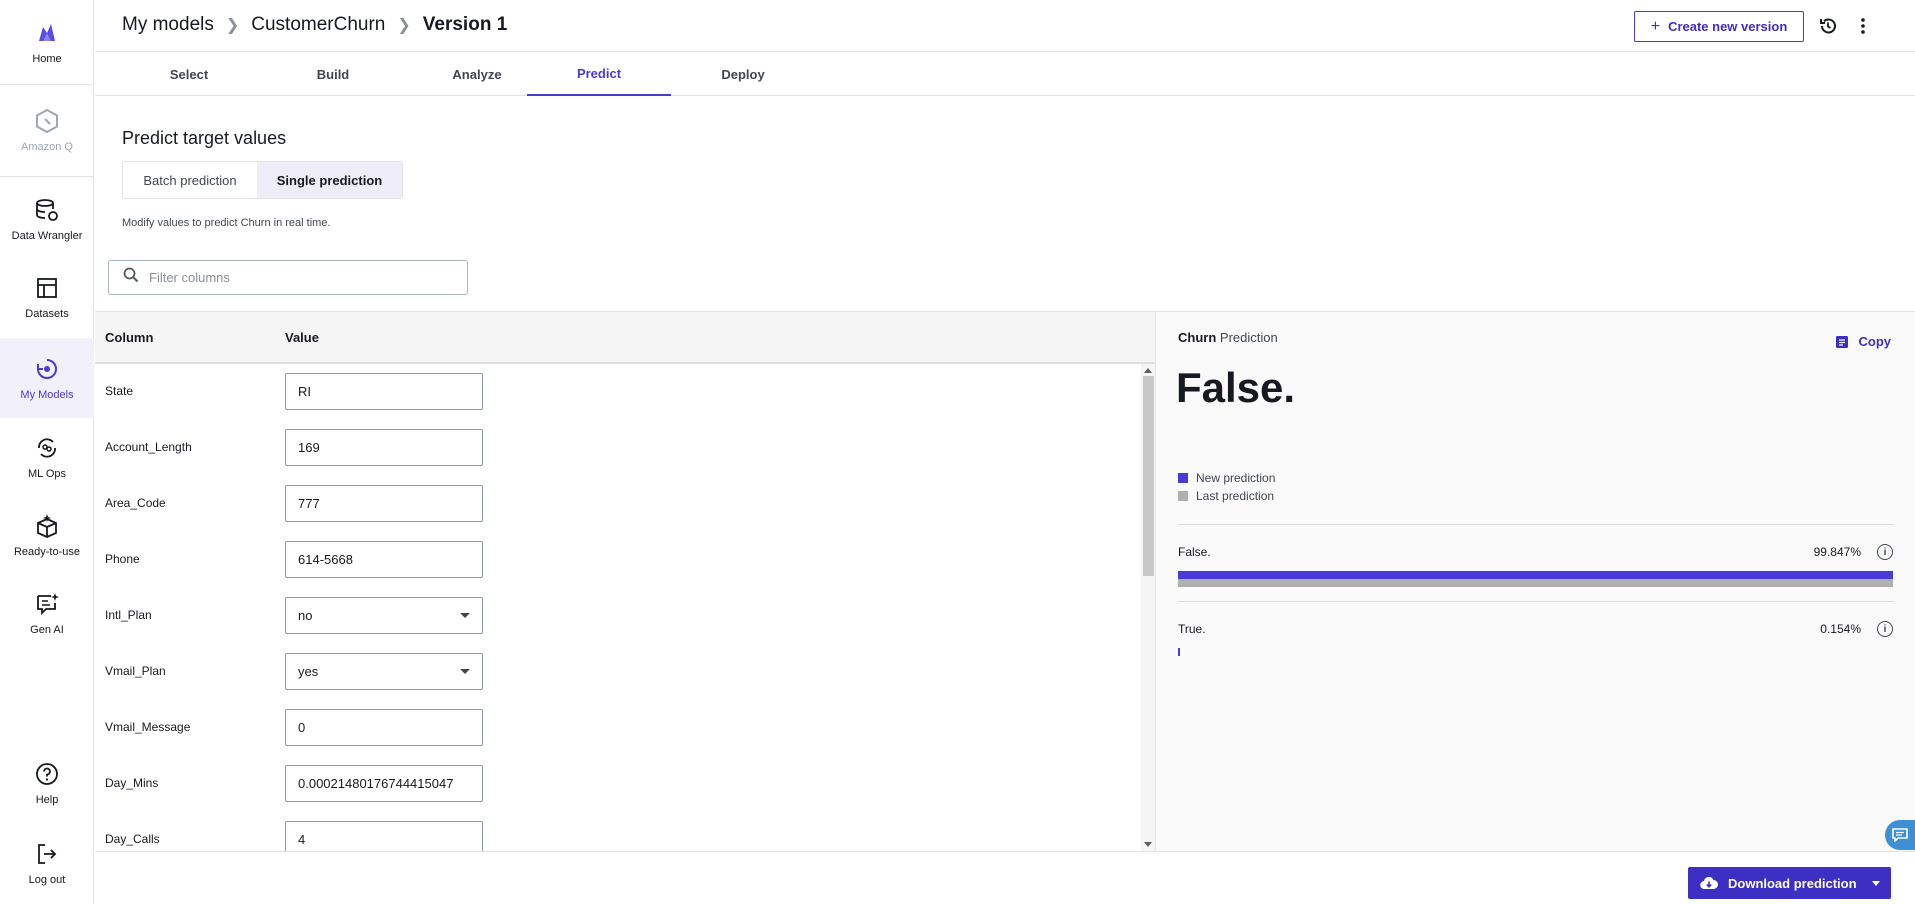 The width and height of the screenshot is (1915, 904). I want to click on create-new-version-button: + Create new version, so click(1719, 26).